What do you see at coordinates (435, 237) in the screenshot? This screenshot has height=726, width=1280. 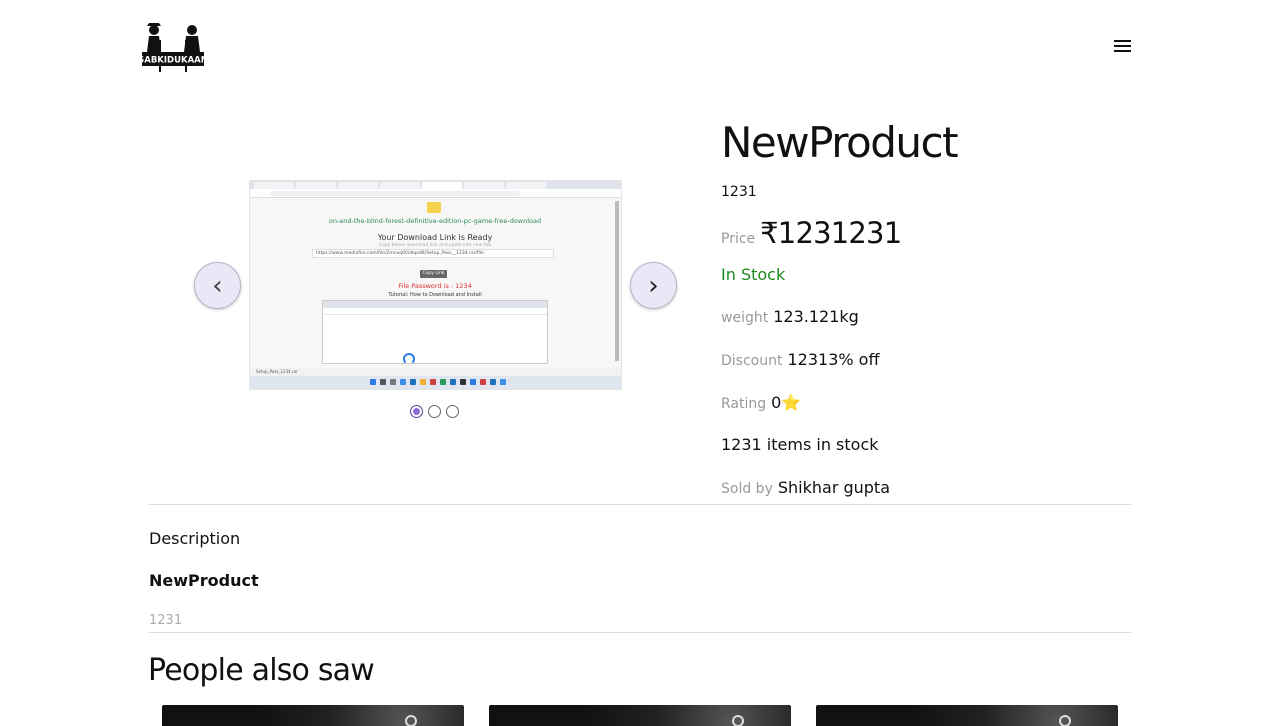 I see `screenshot-heading: Your Download Link is Ready` at bounding box center [435, 237].